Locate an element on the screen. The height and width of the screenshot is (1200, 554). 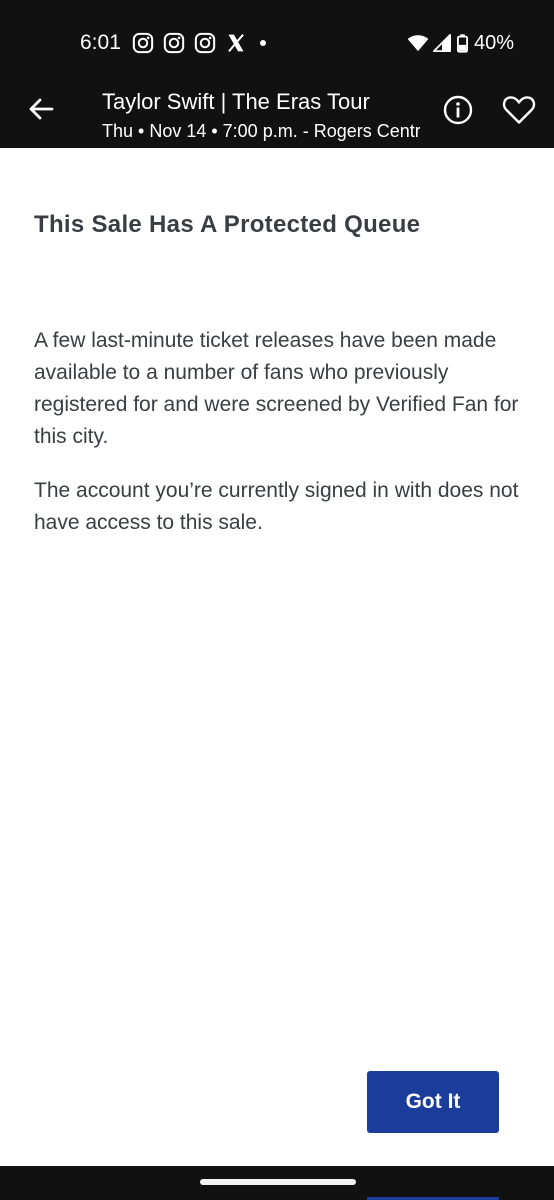
got-it-button: Got It is located at coordinates (433, 1102).